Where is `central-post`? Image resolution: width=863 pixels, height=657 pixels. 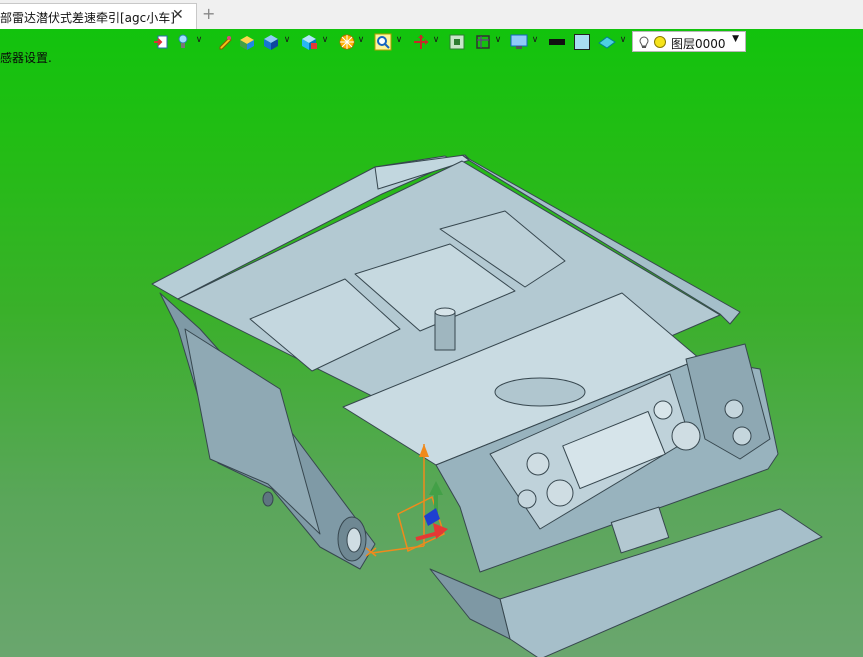
central-post is located at coordinates (445, 331).